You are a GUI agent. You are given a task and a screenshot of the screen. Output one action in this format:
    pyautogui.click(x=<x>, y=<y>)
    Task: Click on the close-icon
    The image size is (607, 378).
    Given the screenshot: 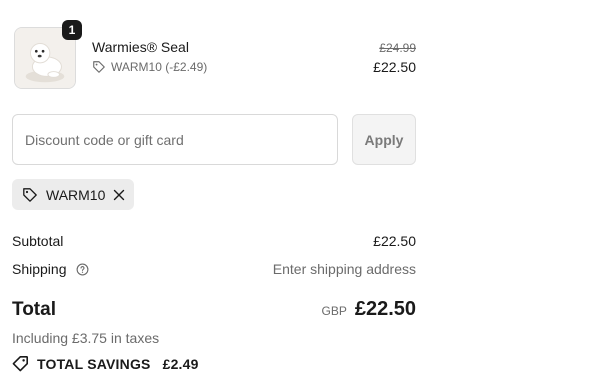 What is the action you would take?
    pyautogui.click(x=119, y=194)
    